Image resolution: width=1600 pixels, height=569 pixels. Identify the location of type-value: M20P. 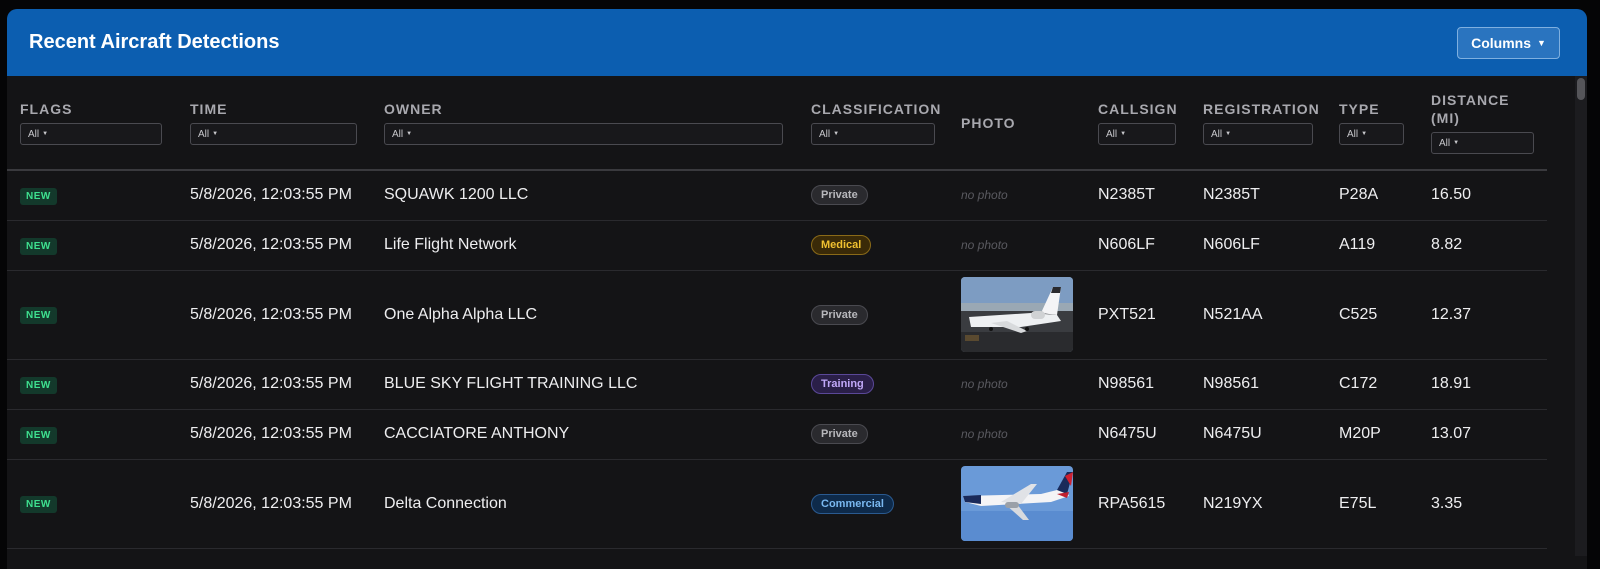
(1360, 433).